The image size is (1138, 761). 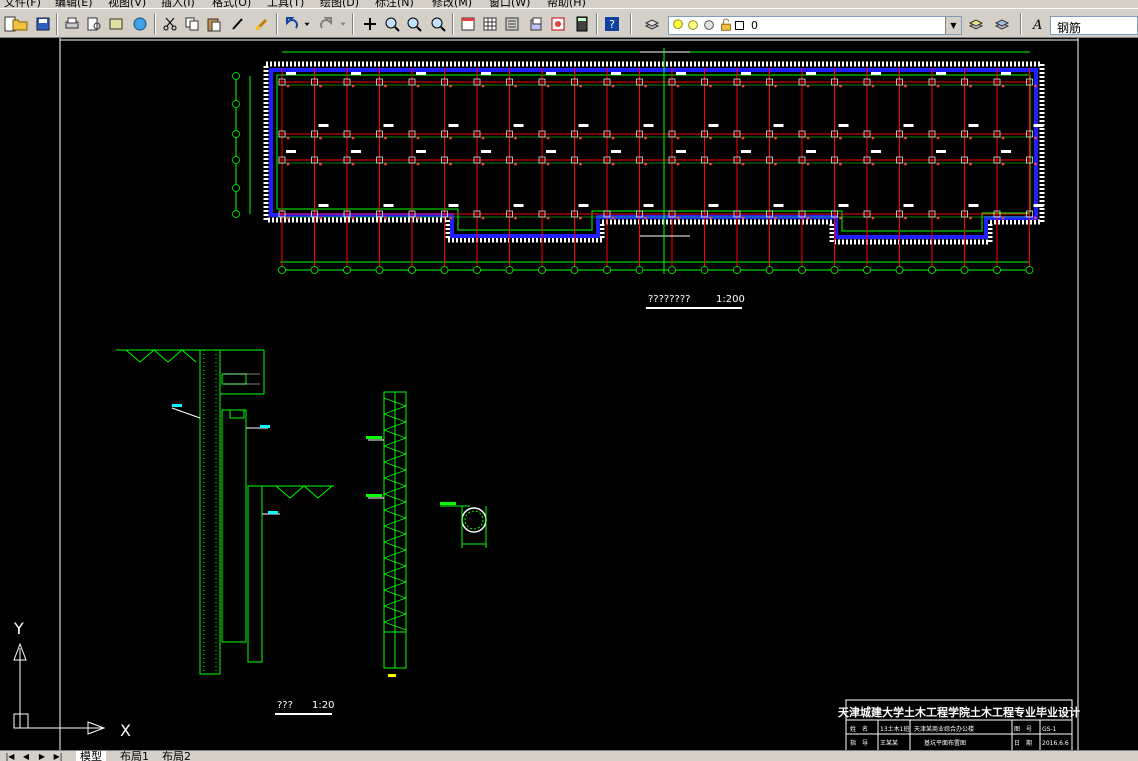 What do you see at coordinates (26, 756) in the screenshot?
I see `prev-tab-icon: ◀` at bounding box center [26, 756].